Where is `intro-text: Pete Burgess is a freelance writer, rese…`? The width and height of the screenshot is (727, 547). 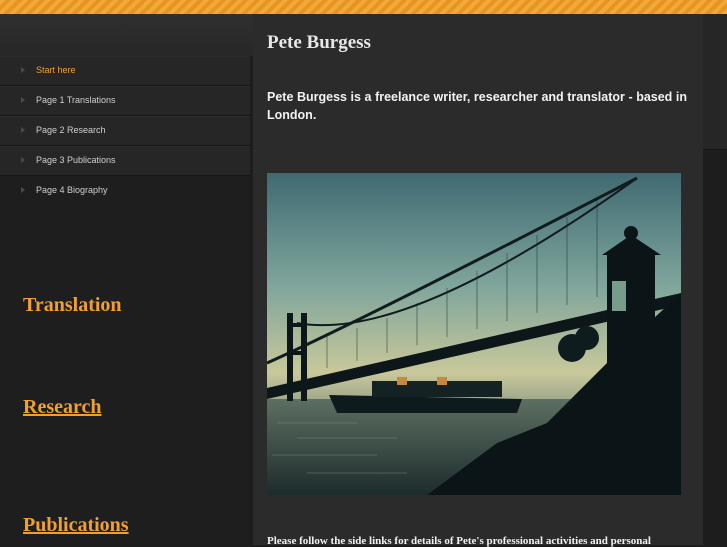
intro-text: Pete Burgess is a freelance writer, rese… is located at coordinates (477, 106).